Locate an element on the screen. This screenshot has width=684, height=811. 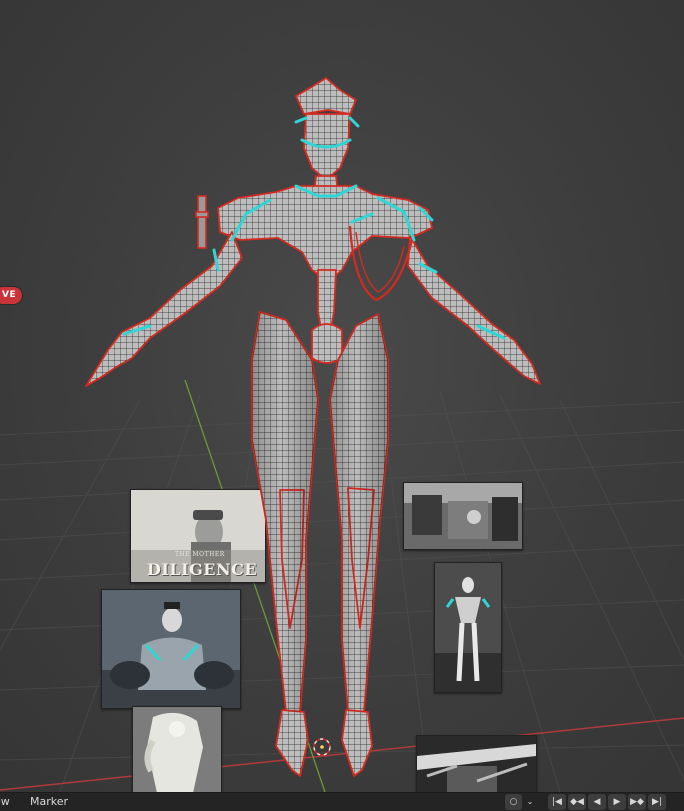
left-foot-mesh is located at coordinates (292, 743).